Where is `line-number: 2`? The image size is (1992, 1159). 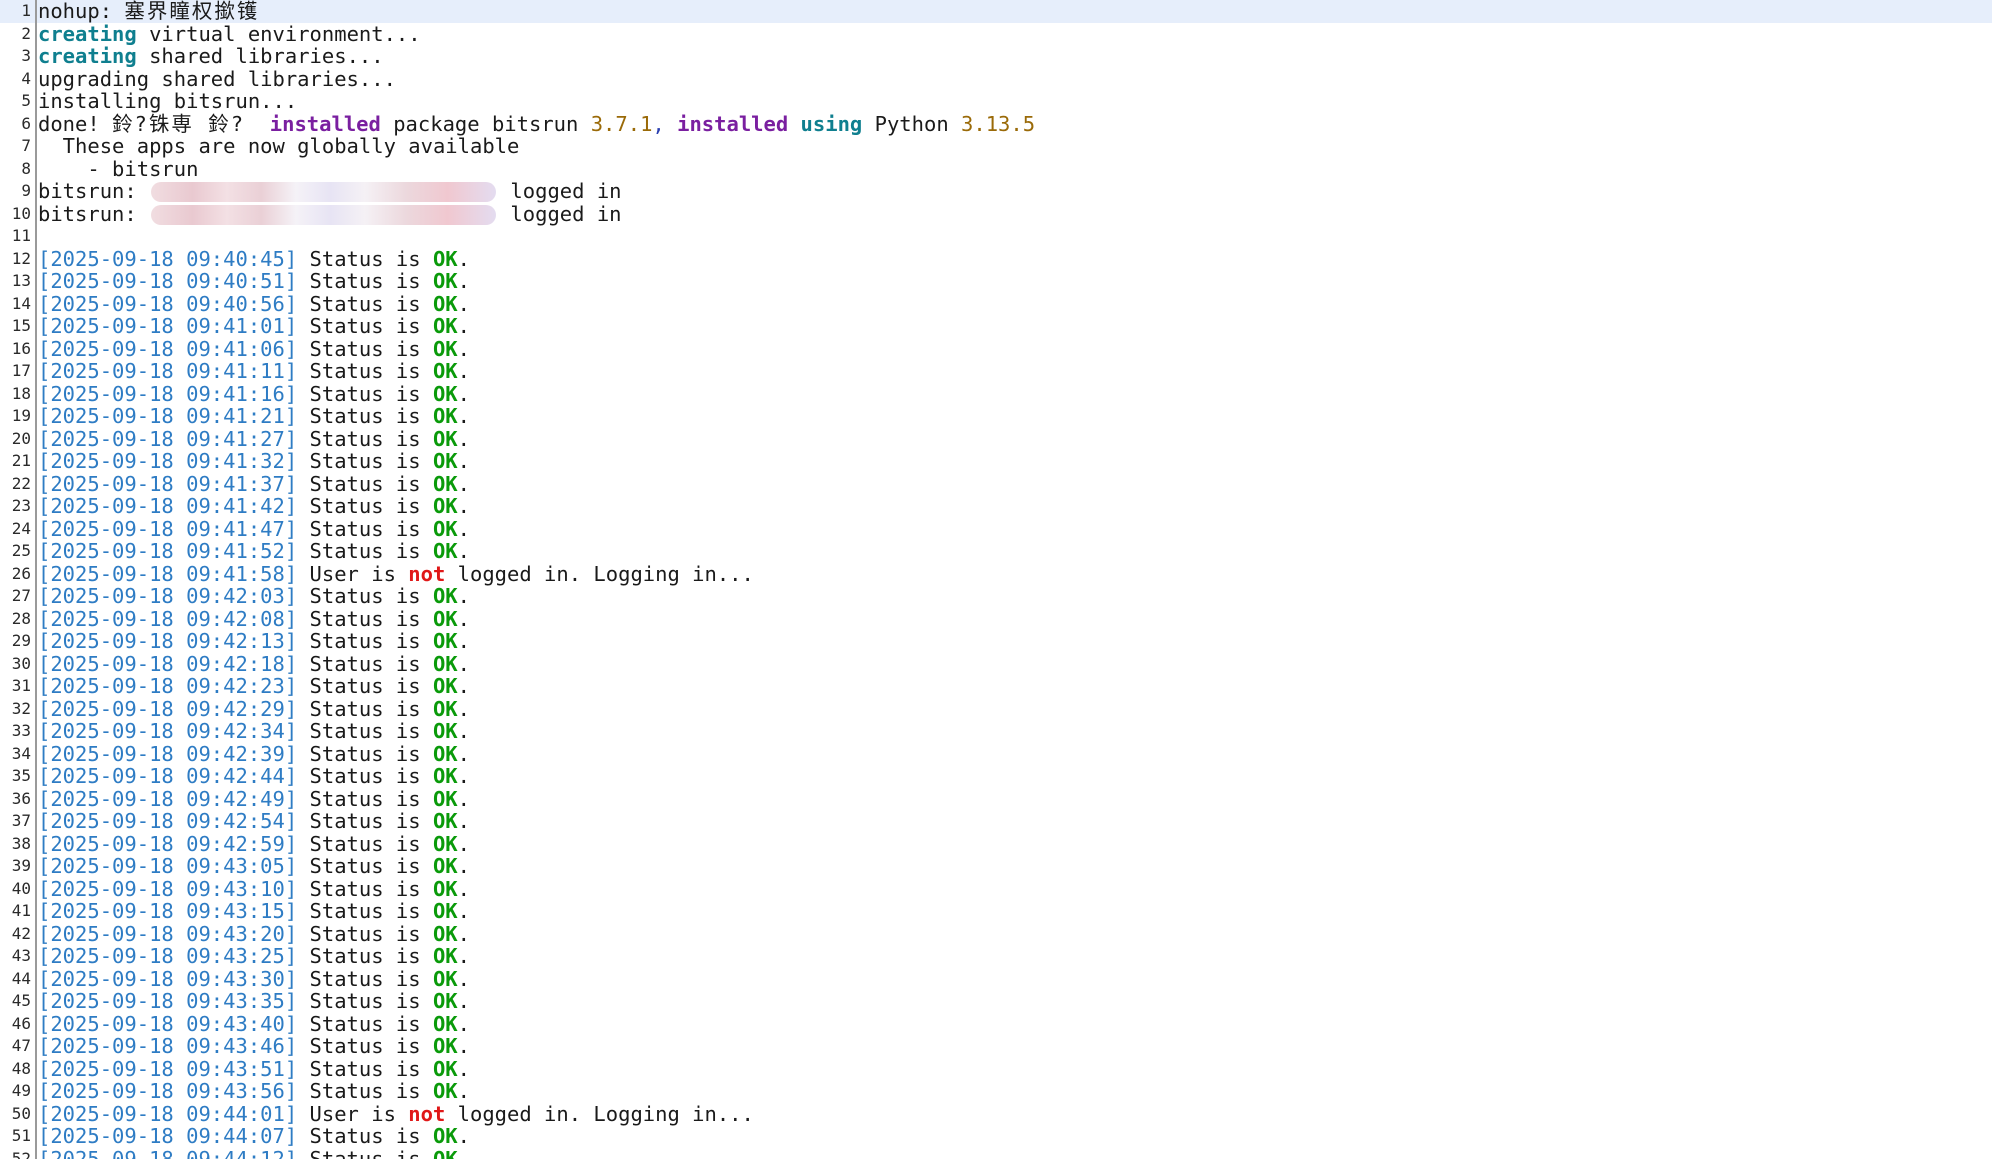
line-number: 2 is located at coordinates (26, 33).